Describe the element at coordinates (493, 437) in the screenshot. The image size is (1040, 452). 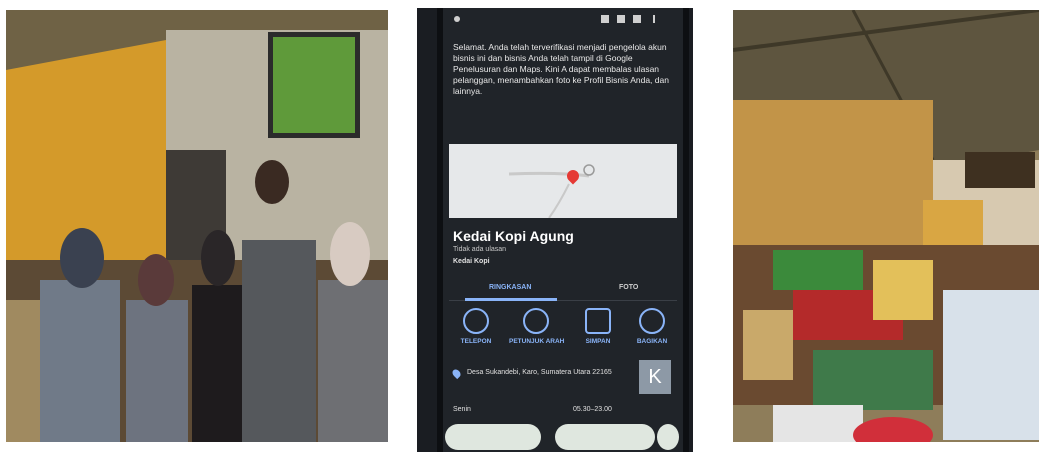
I see `bottom-button-left` at that location.